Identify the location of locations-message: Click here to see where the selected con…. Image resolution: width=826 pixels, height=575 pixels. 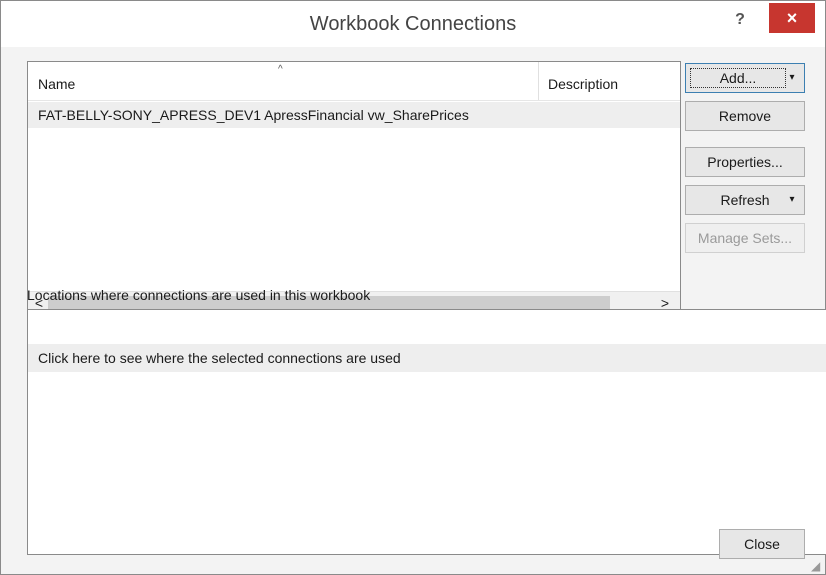
(219, 358).